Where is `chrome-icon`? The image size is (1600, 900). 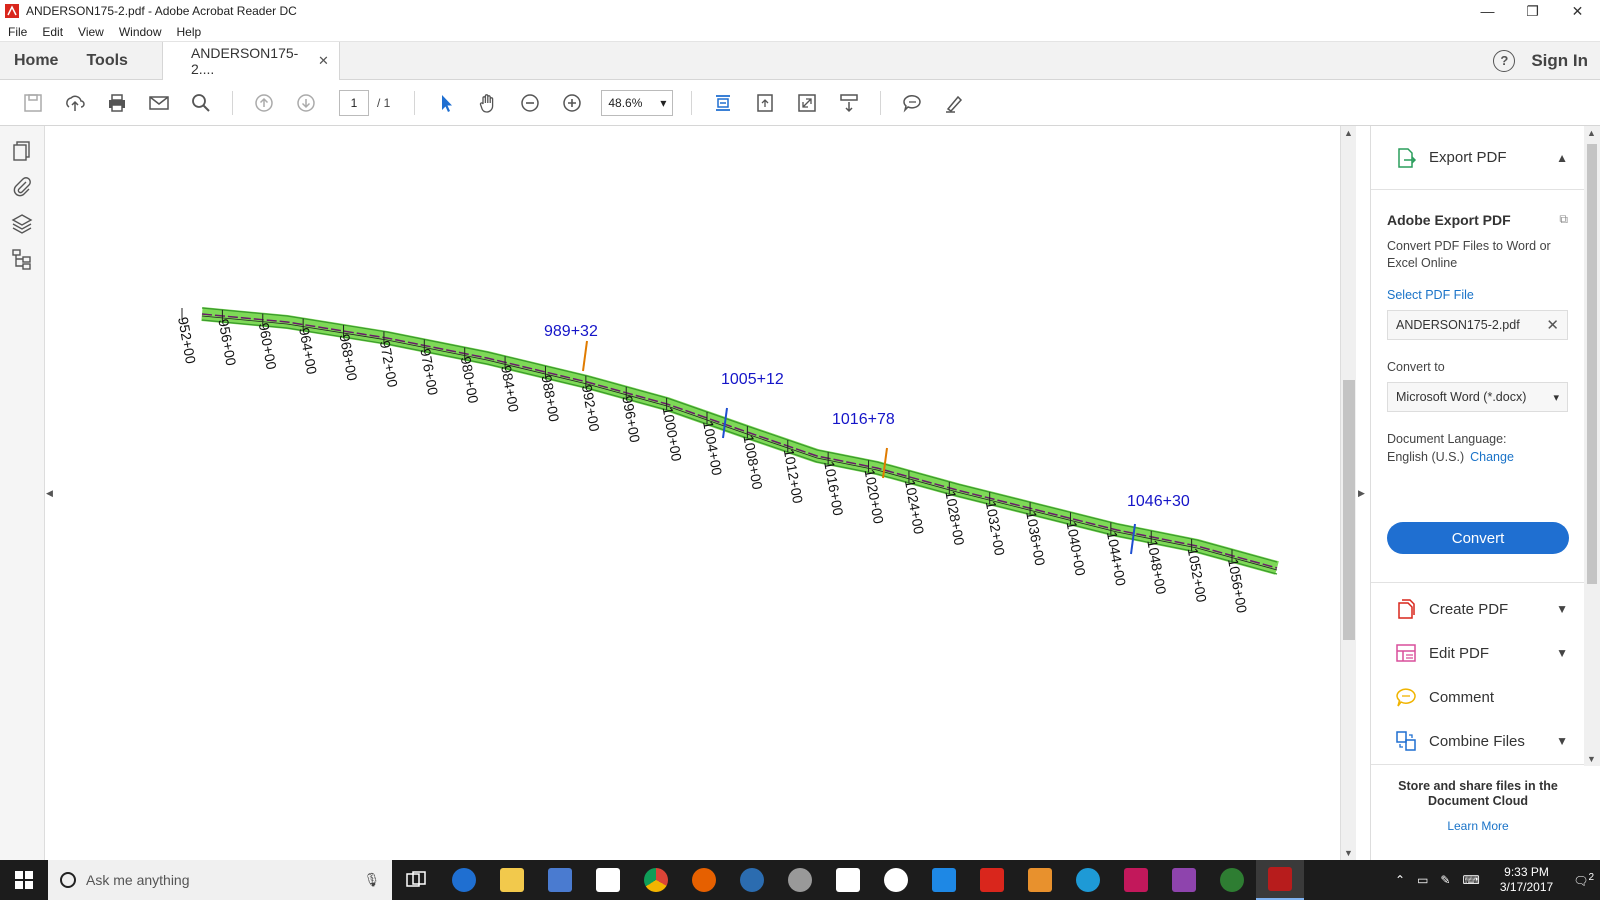
chrome-icon is located at coordinates (656, 880).